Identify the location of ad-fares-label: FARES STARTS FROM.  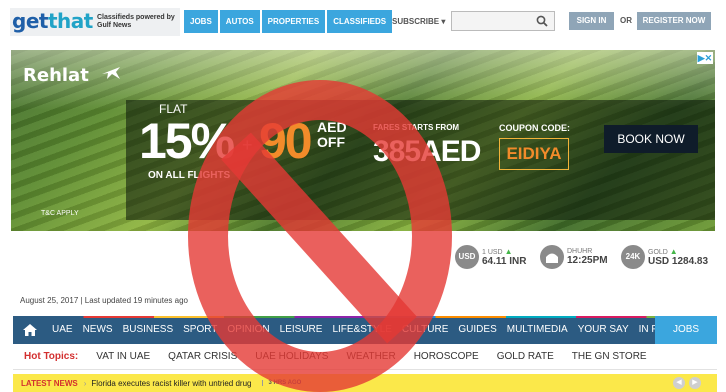
(416, 127).